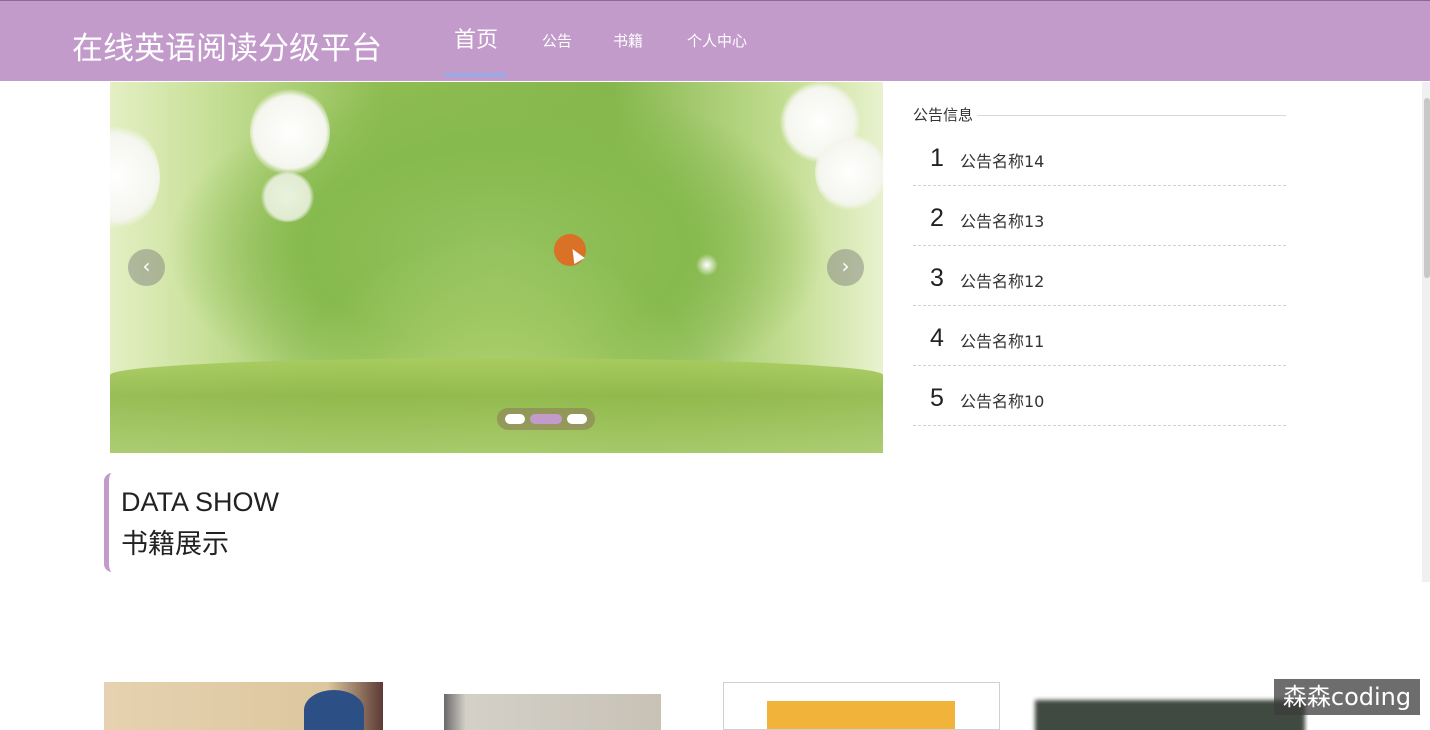 This screenshot has width=1430, height=730. Describe the element at coordinates (227, 45) in the screenshot. I see `site-title: 在线英语阅读分级平台` at that location.